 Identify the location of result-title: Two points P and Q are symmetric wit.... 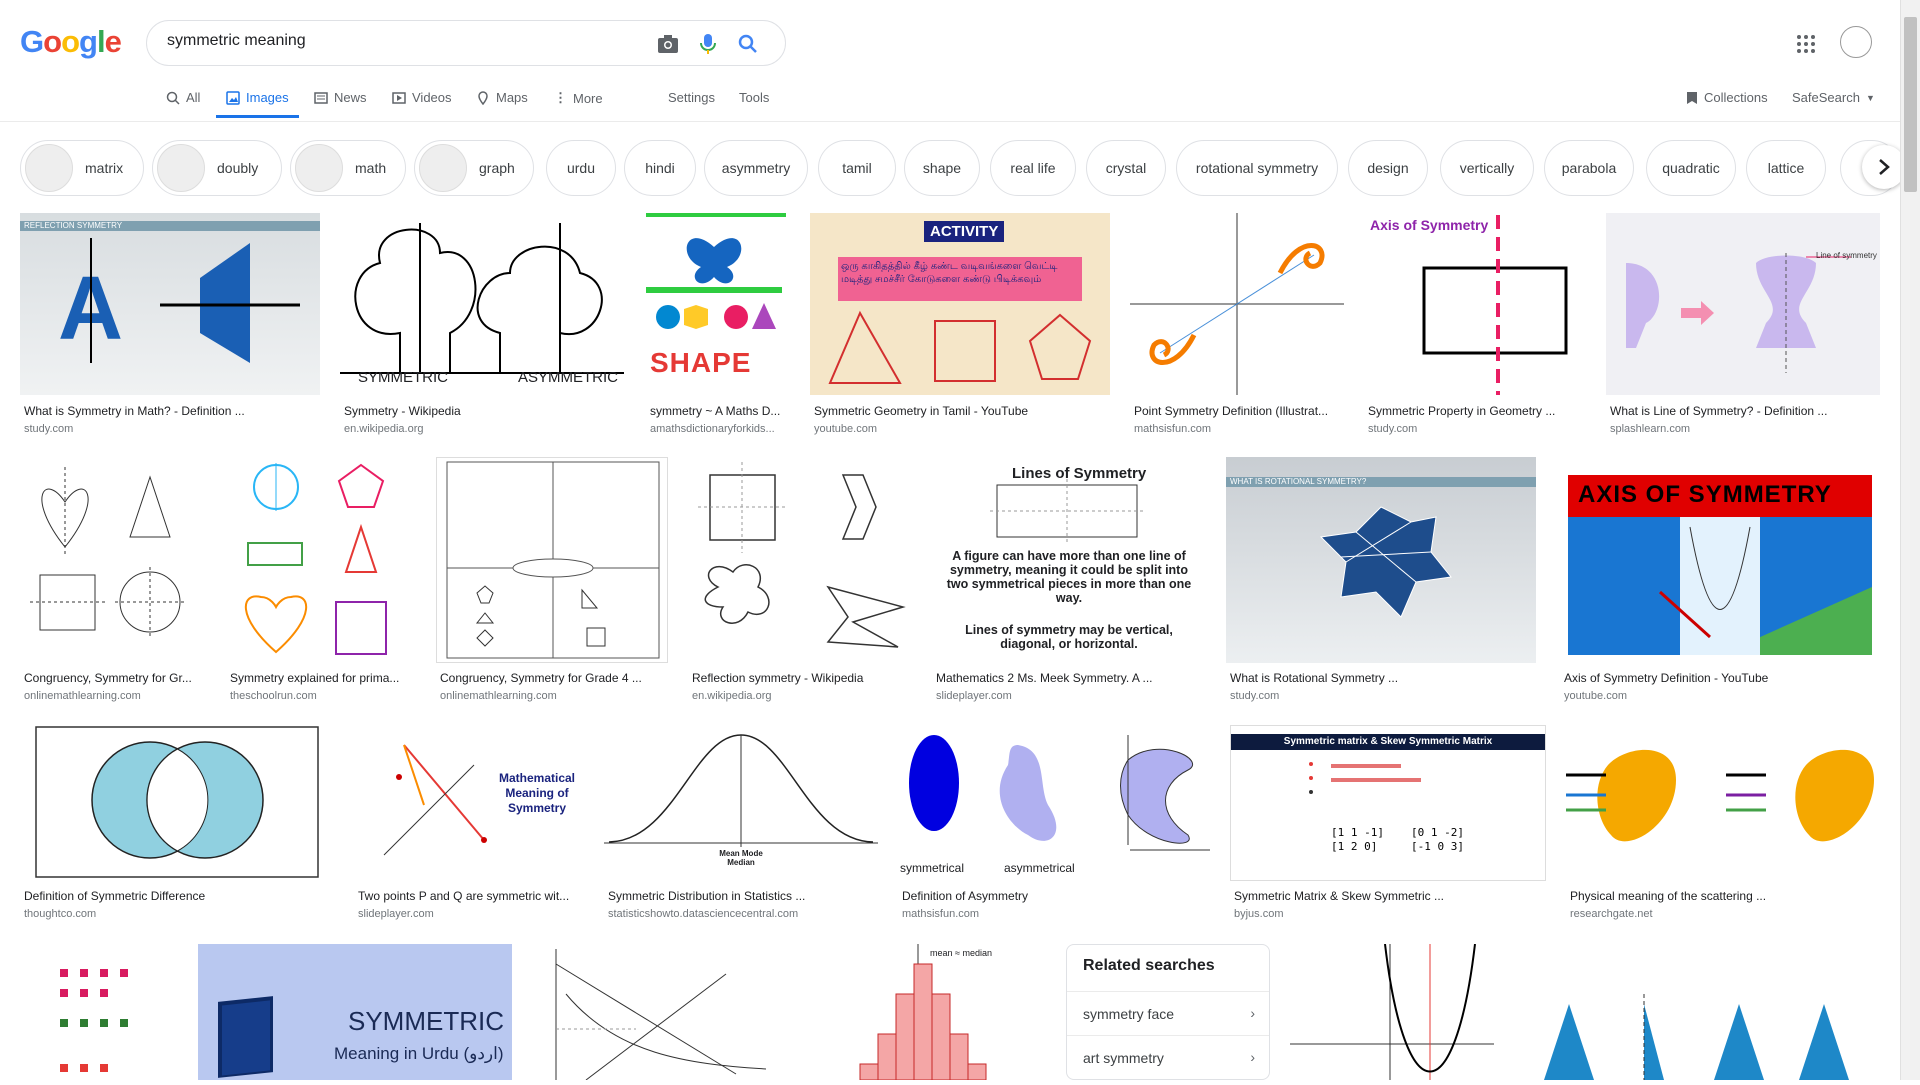
(471, 896).